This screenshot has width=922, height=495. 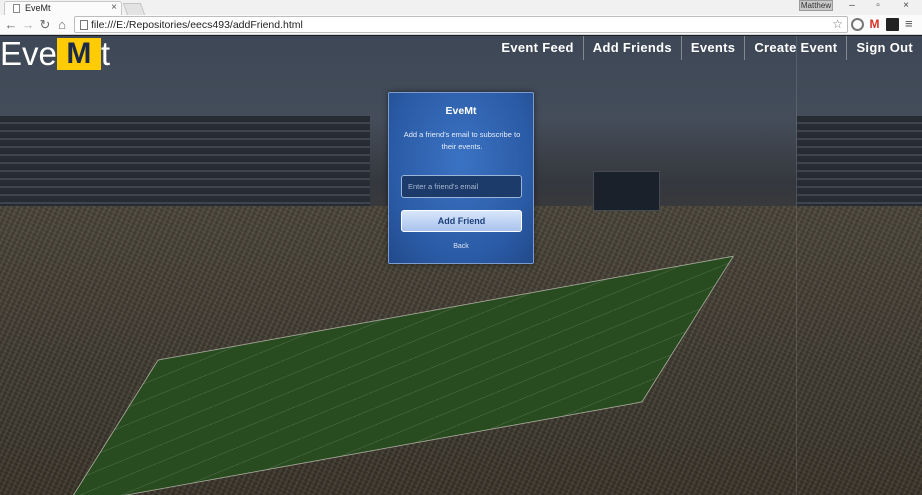 What do you see at coordinates (837, 24) in the screenshot?
I see `bookmark-star-icon: ☆` at bounding box center [837, 24].